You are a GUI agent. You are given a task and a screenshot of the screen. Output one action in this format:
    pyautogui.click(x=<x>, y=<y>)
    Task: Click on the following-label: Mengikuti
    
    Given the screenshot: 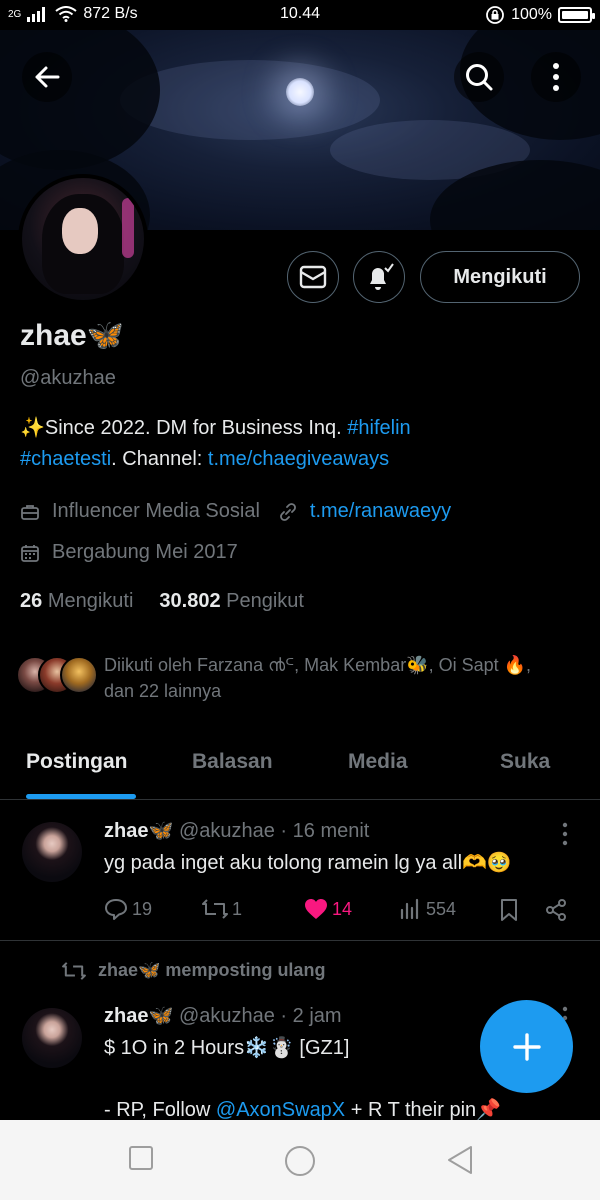 What is the action you would take?
    pyautogui.click(x=90, y=601)
    